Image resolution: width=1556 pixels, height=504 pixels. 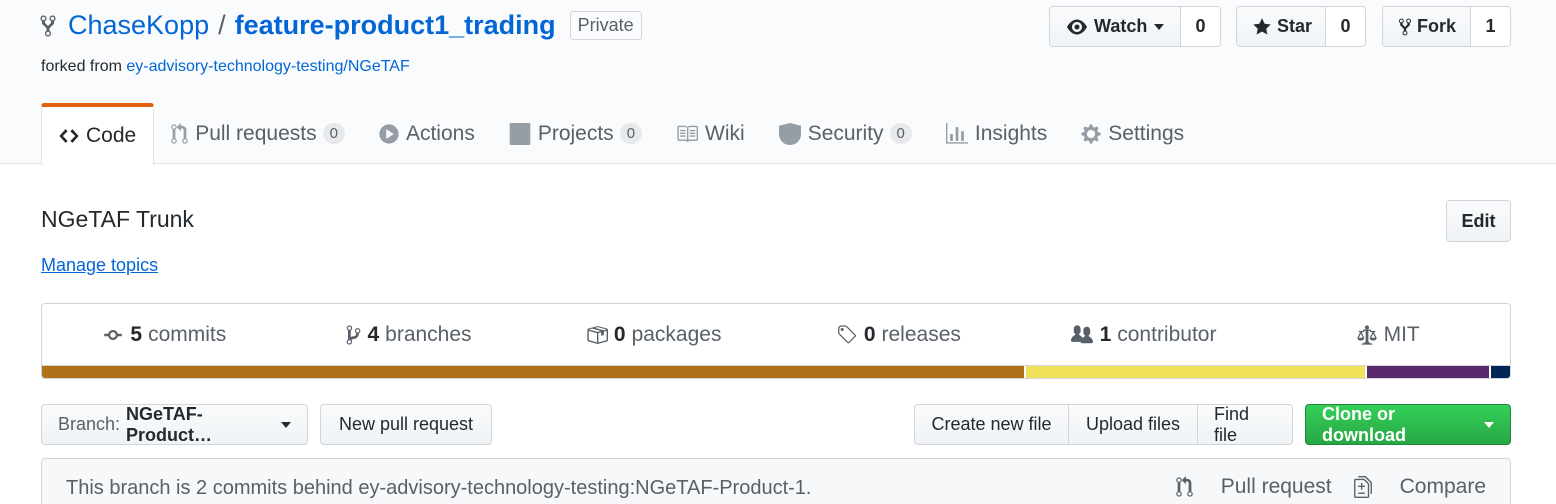 What do you see at coordinates (440, 133) in the screenshot?
I see `tab-actions-label: Actions` at bounding box center [440, 133].